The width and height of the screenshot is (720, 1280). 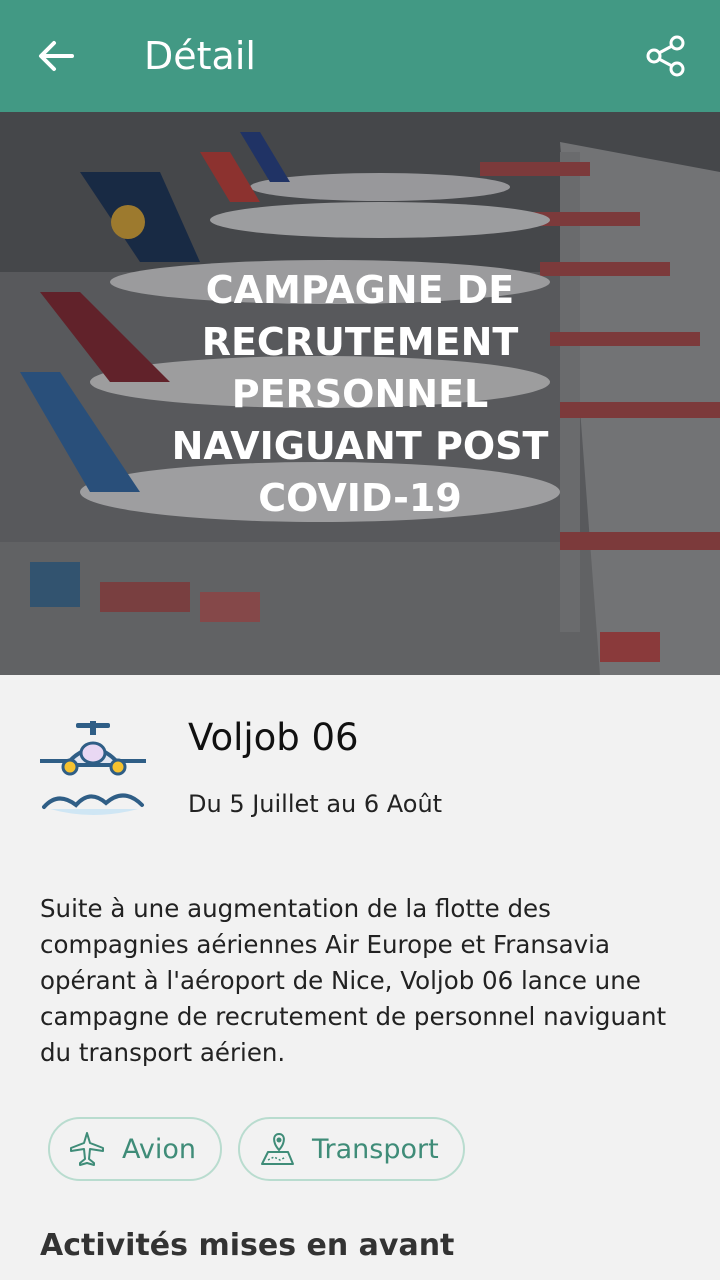 I want to click on back-button, so click(x=56, y=56).